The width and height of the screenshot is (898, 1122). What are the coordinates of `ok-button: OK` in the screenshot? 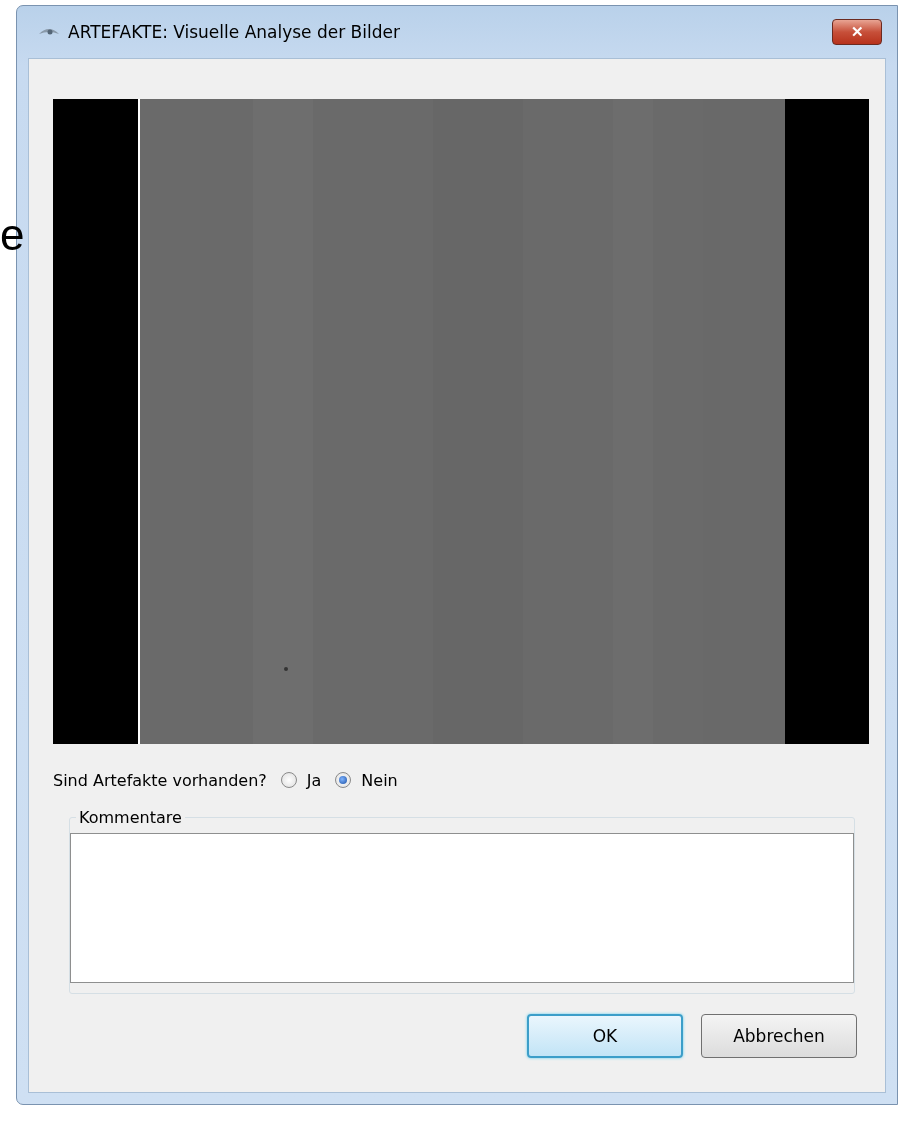 It's located at (605, 1036).